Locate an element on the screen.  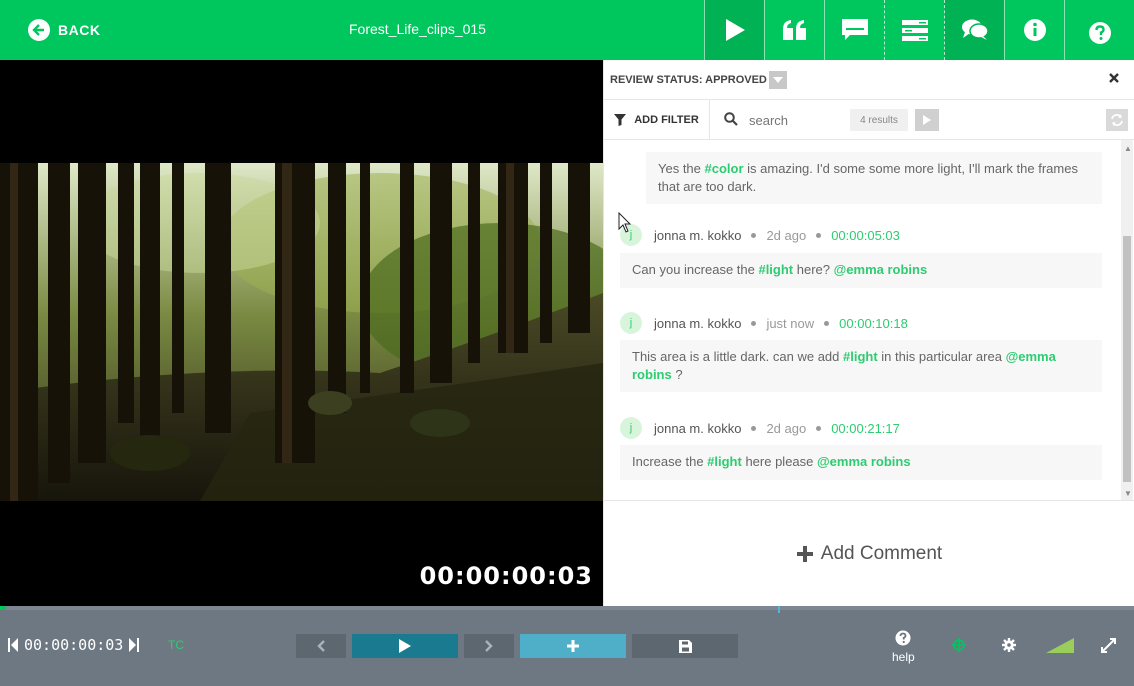
comment-timecode-link: 00:00:21:17 is located at coordinates (865, 428).